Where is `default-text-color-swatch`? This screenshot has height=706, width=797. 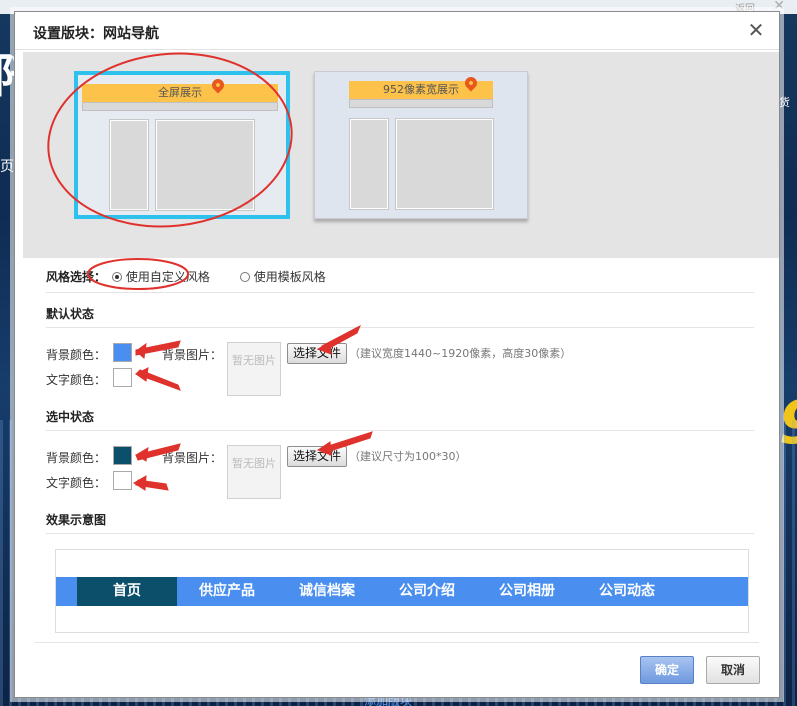 default-text-color-swatch is located at coordinates (122, 377).